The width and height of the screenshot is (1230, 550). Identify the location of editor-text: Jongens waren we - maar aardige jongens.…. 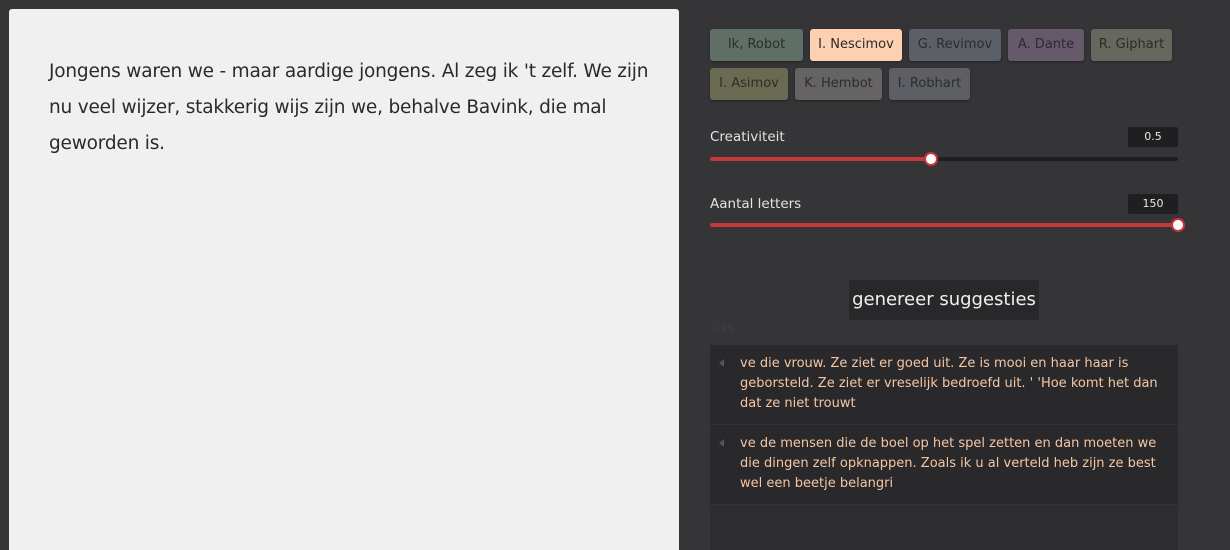
(349, 108).